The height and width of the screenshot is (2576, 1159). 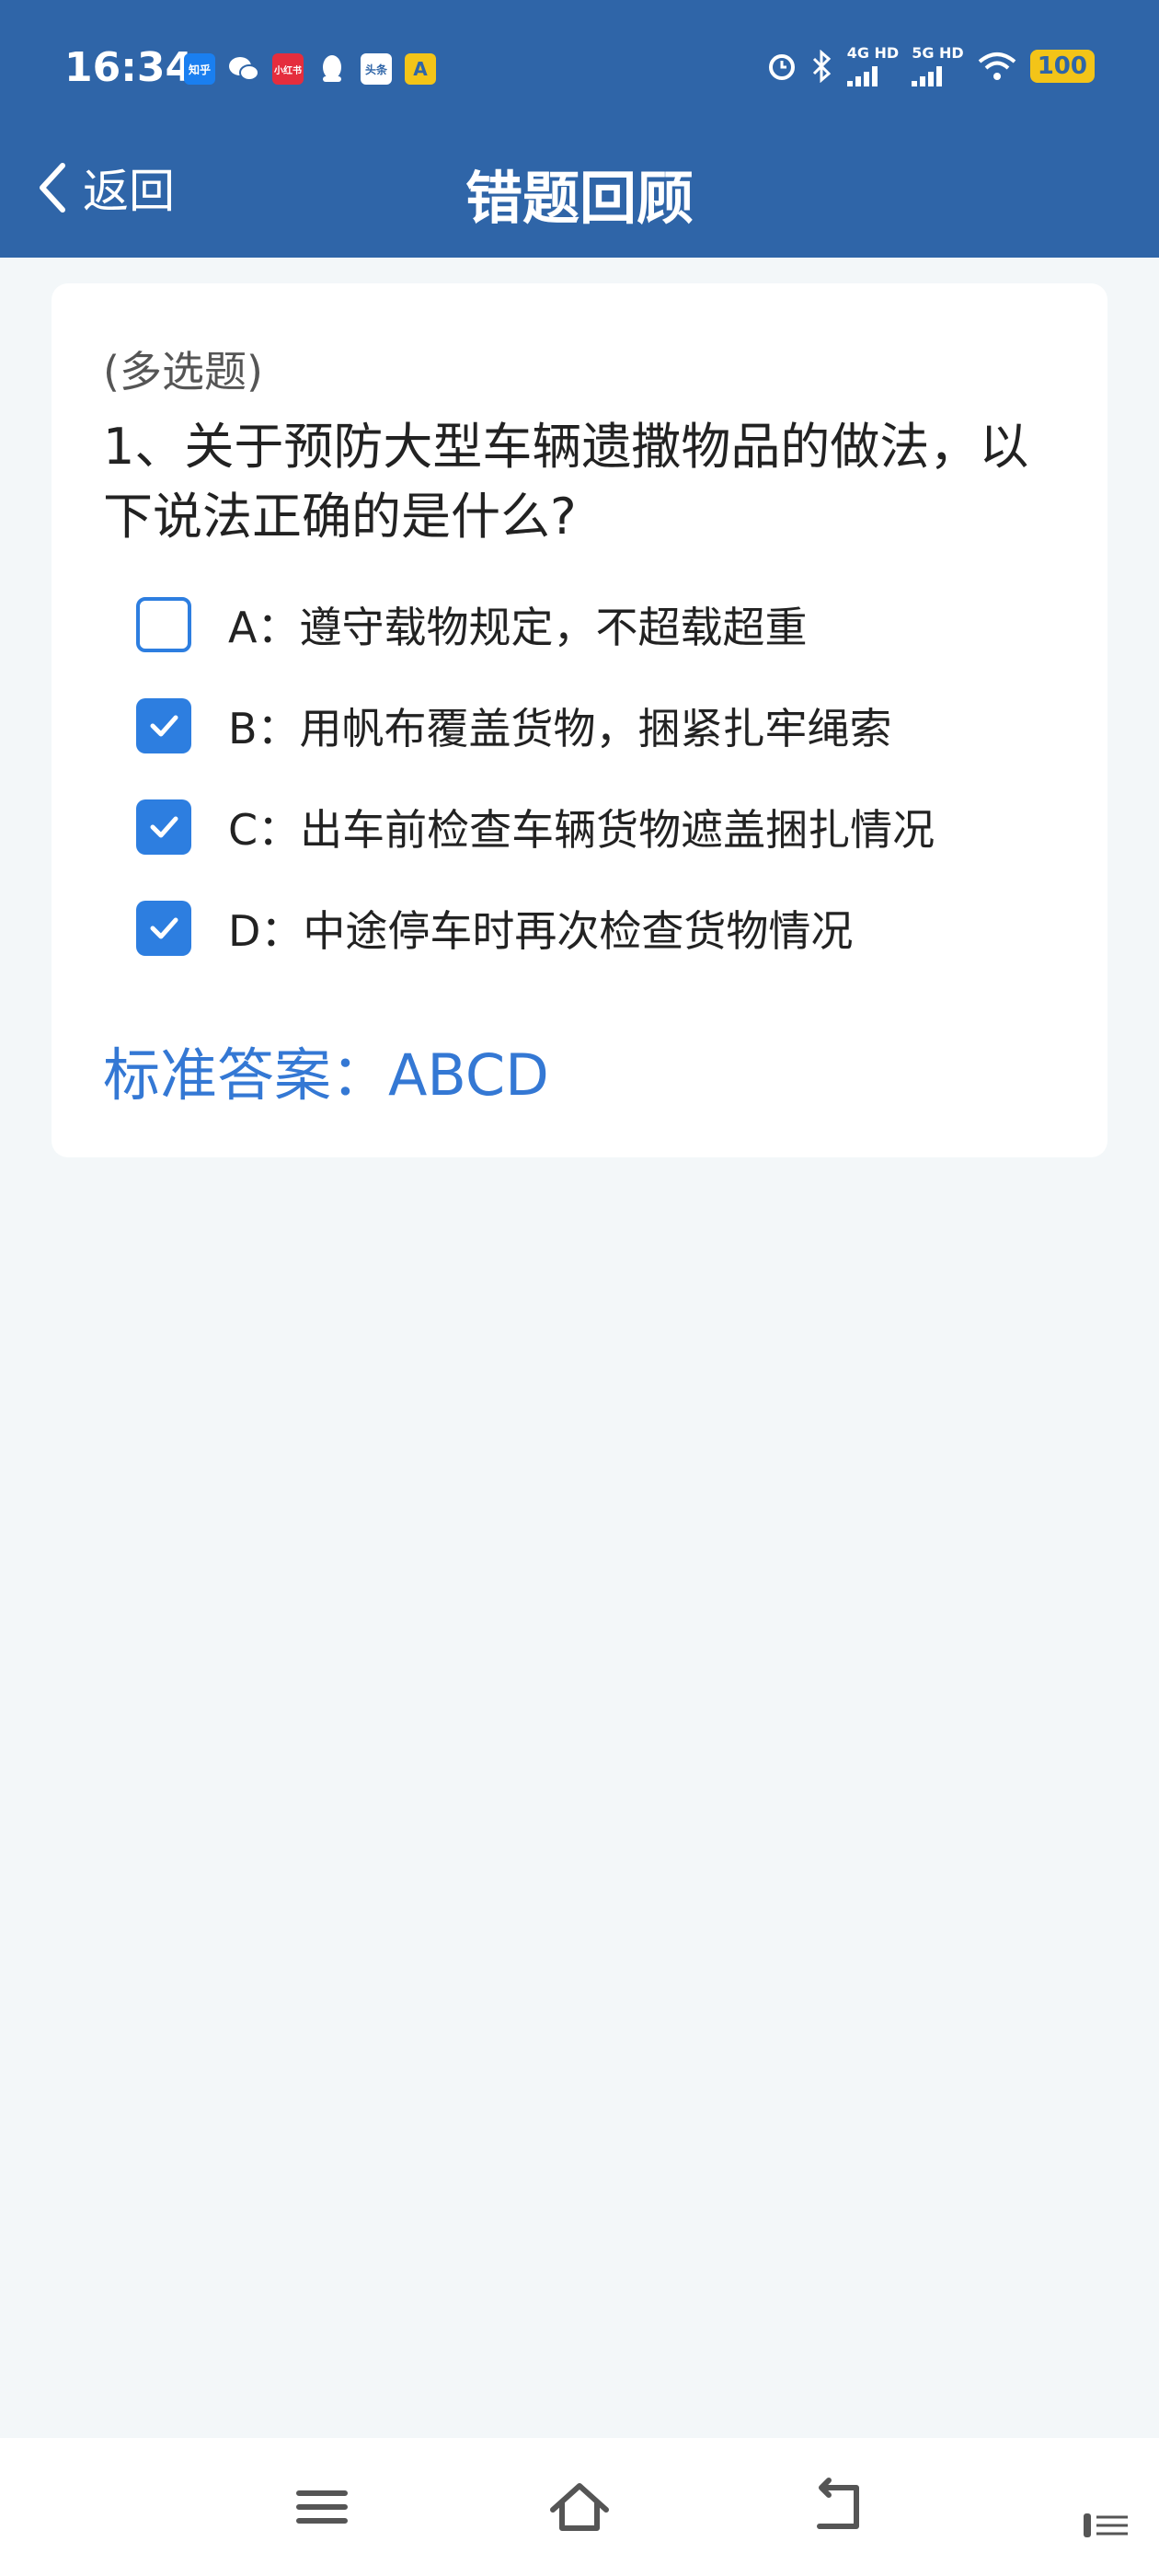 What do you see at coordinates (326, 1075) in the screenshot?
I see `standard-answer: 标准答案：ABCD` at bounding box center [326, 1075].